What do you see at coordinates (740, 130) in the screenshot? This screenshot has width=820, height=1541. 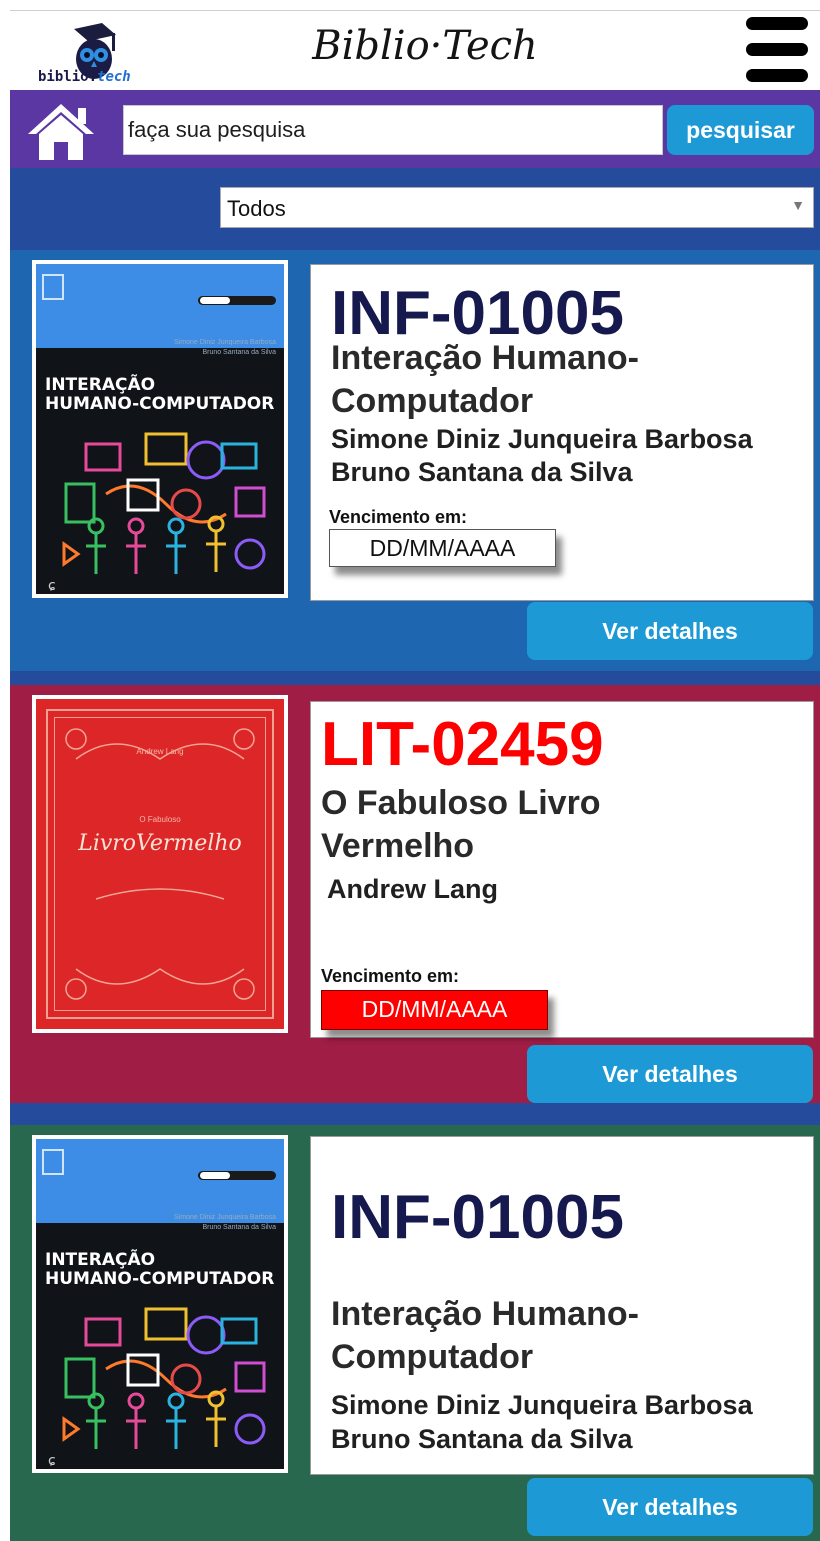 I see `search-button: pesquisar` at bounding box center [740, 130].